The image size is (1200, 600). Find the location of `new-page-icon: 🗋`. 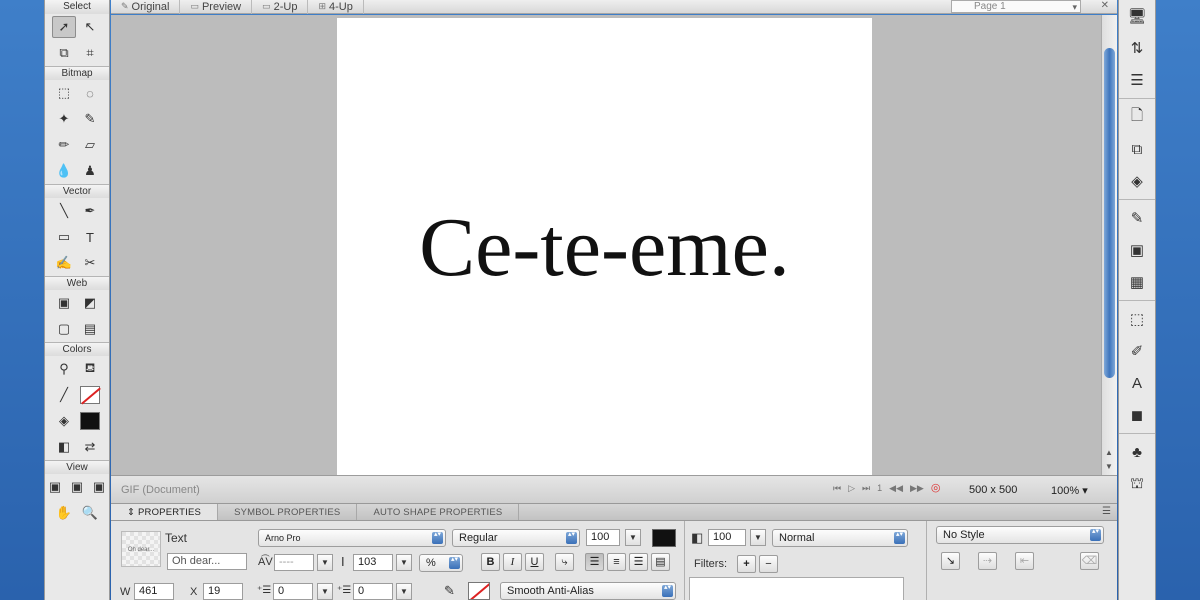

new-page-icon: 🗋 is located at coordinates (1137, 117).